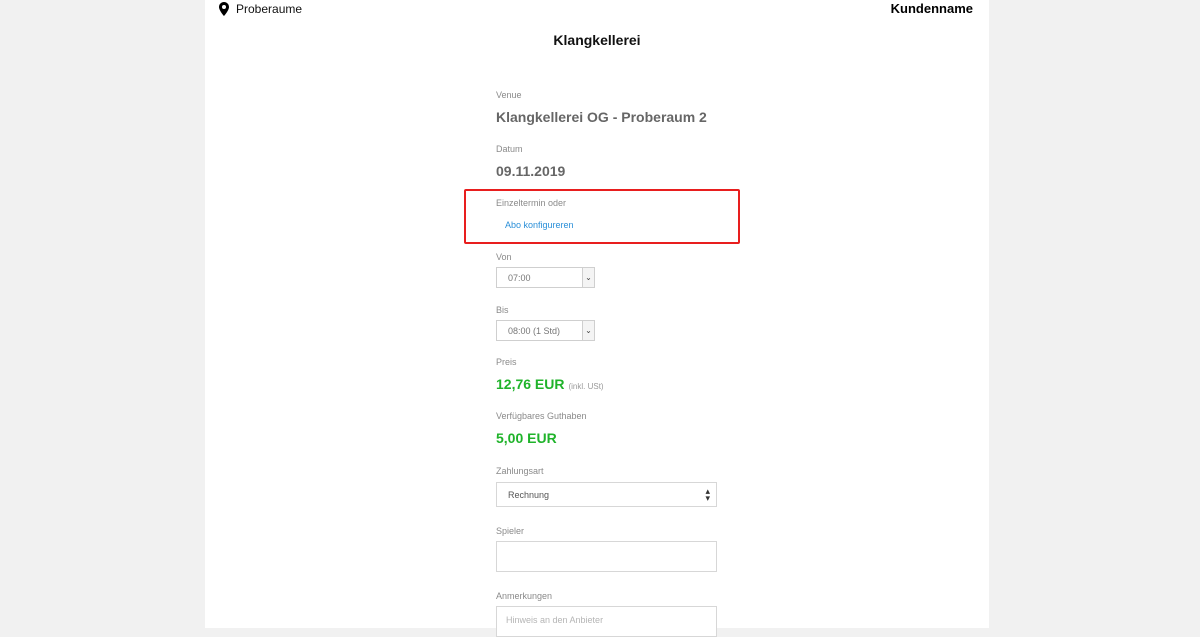 The image size is (1200, 637). What do you see at coordinates (506, 362) in the screenshot?
I see `preis-label: Preis` at bounding box center [506, 362].